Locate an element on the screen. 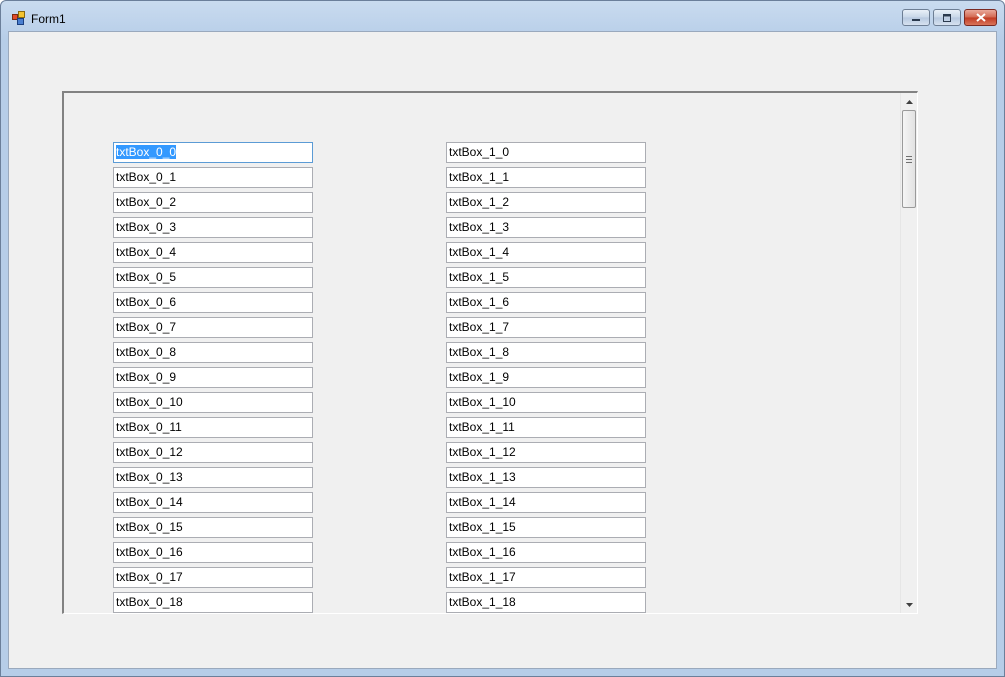 The width and height of the screenshot is (1005, 677). textbox-1-4: txtBox_1_4 is located at coordinates (546, 252).